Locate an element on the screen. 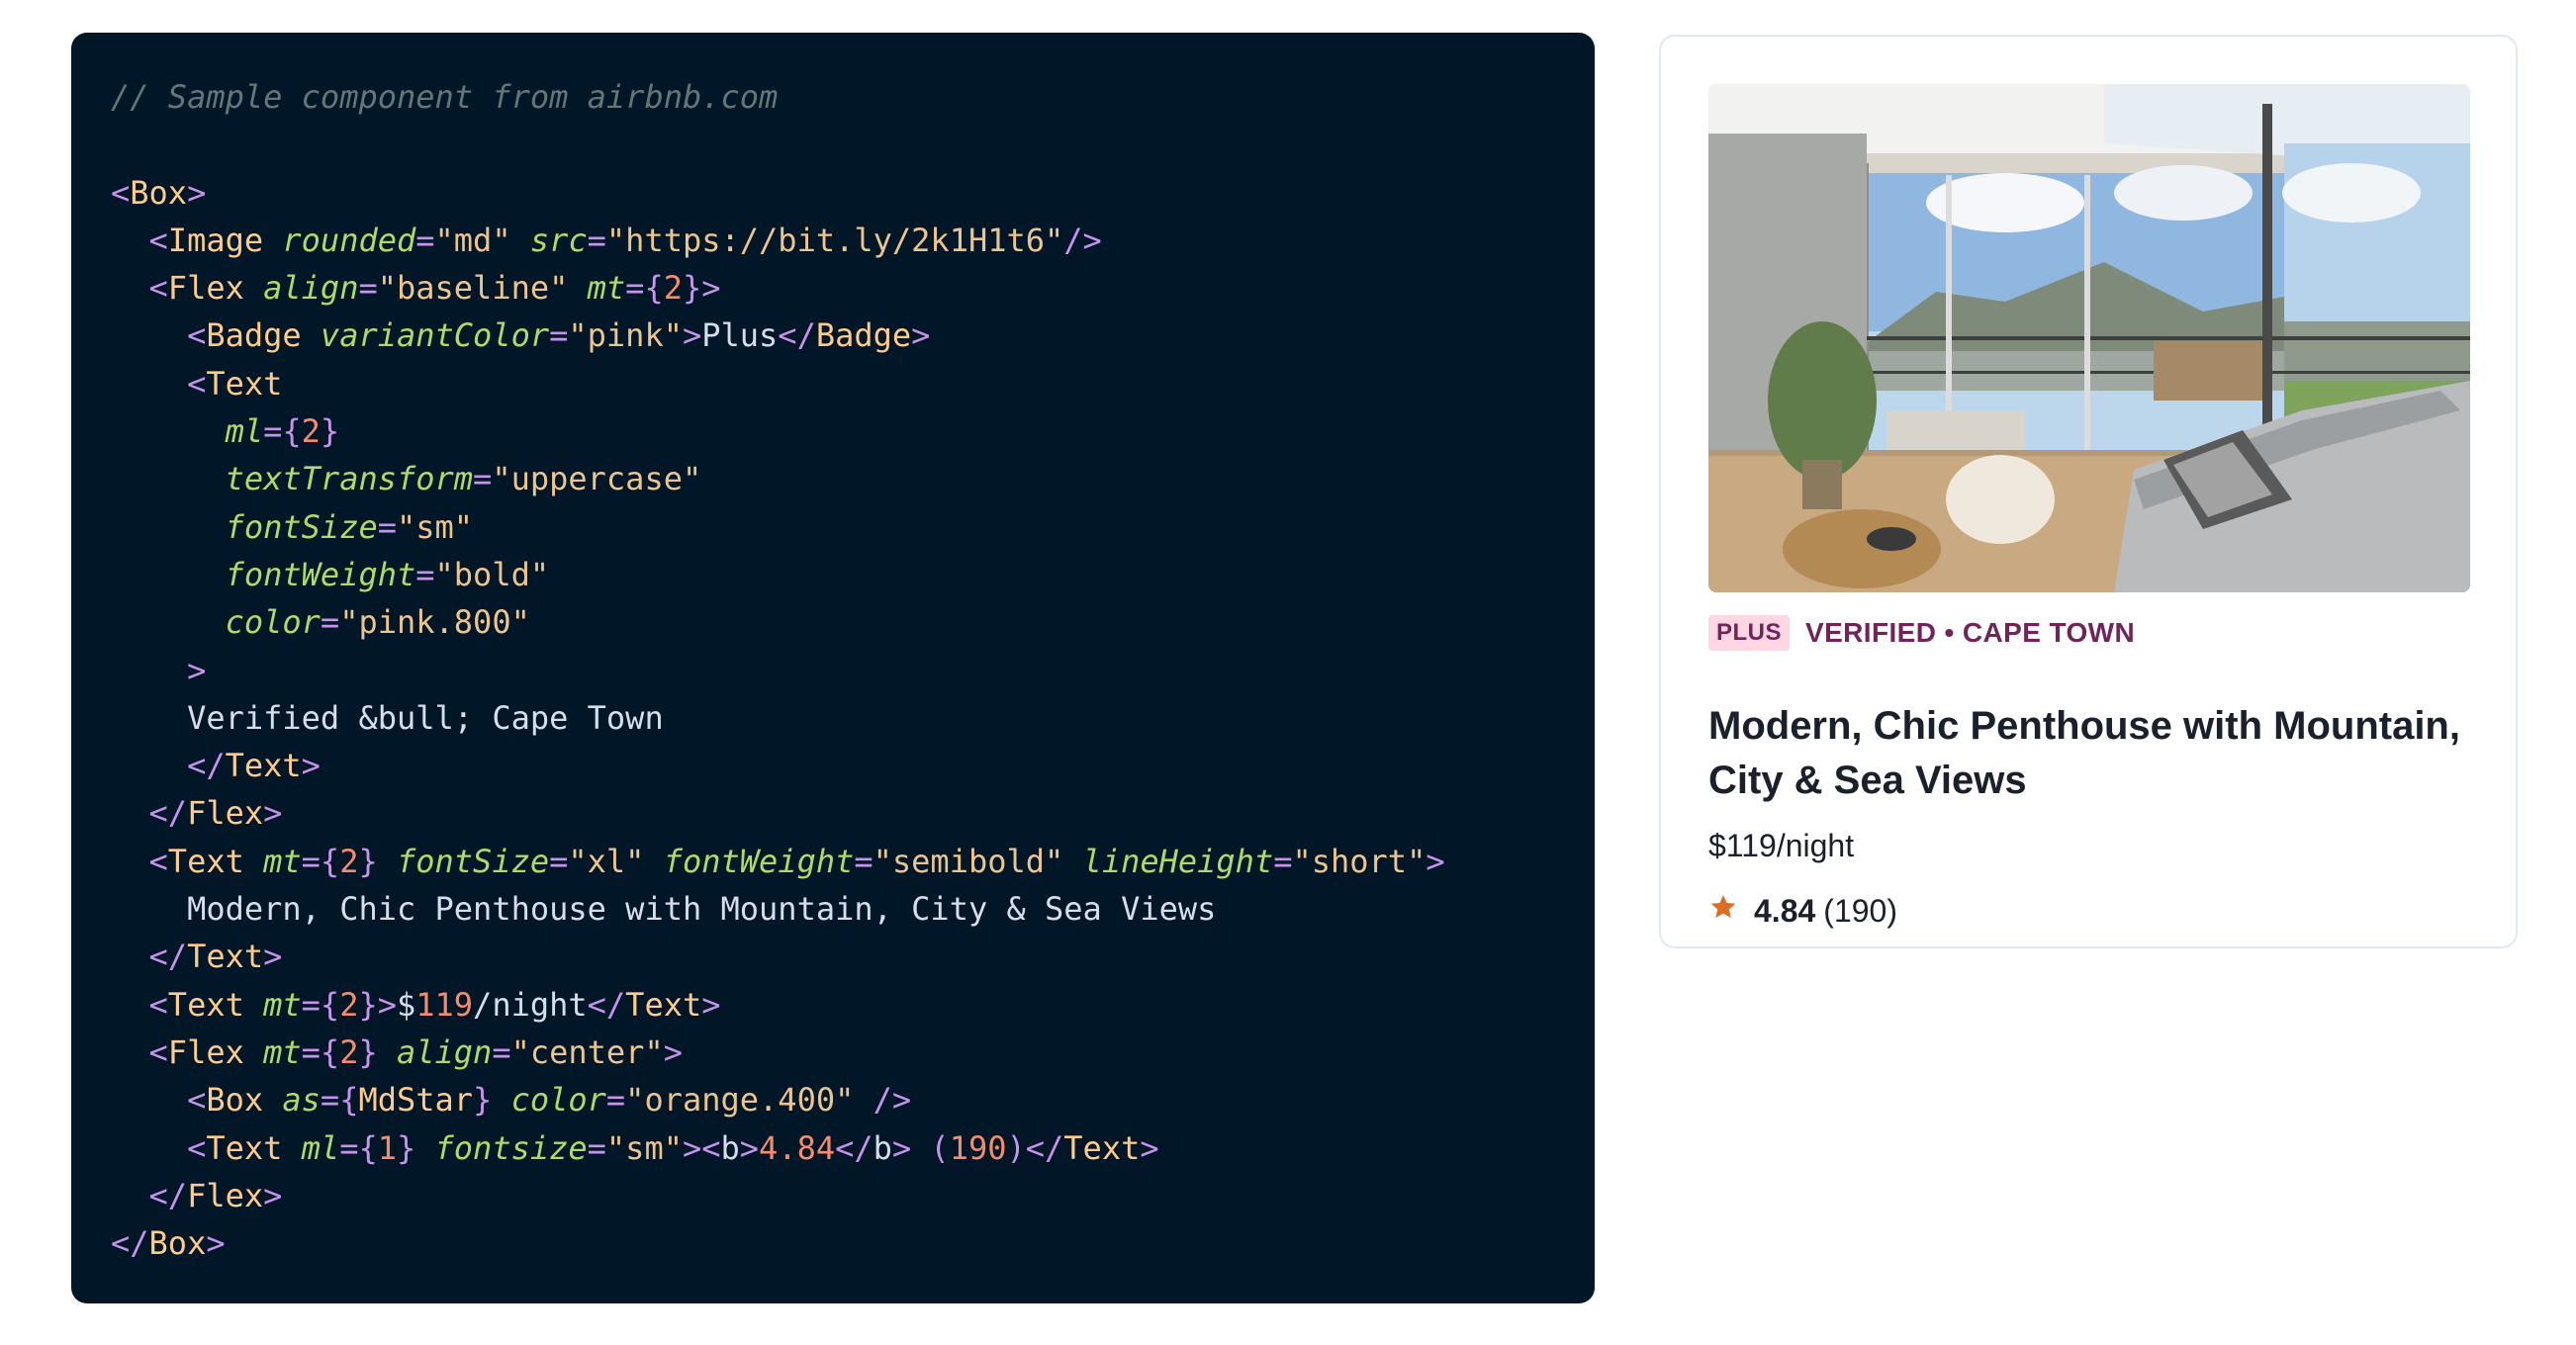 This screenshot has height=1345, width=2576. rating-value: 4.84 is located at coordinates (1785, 910).